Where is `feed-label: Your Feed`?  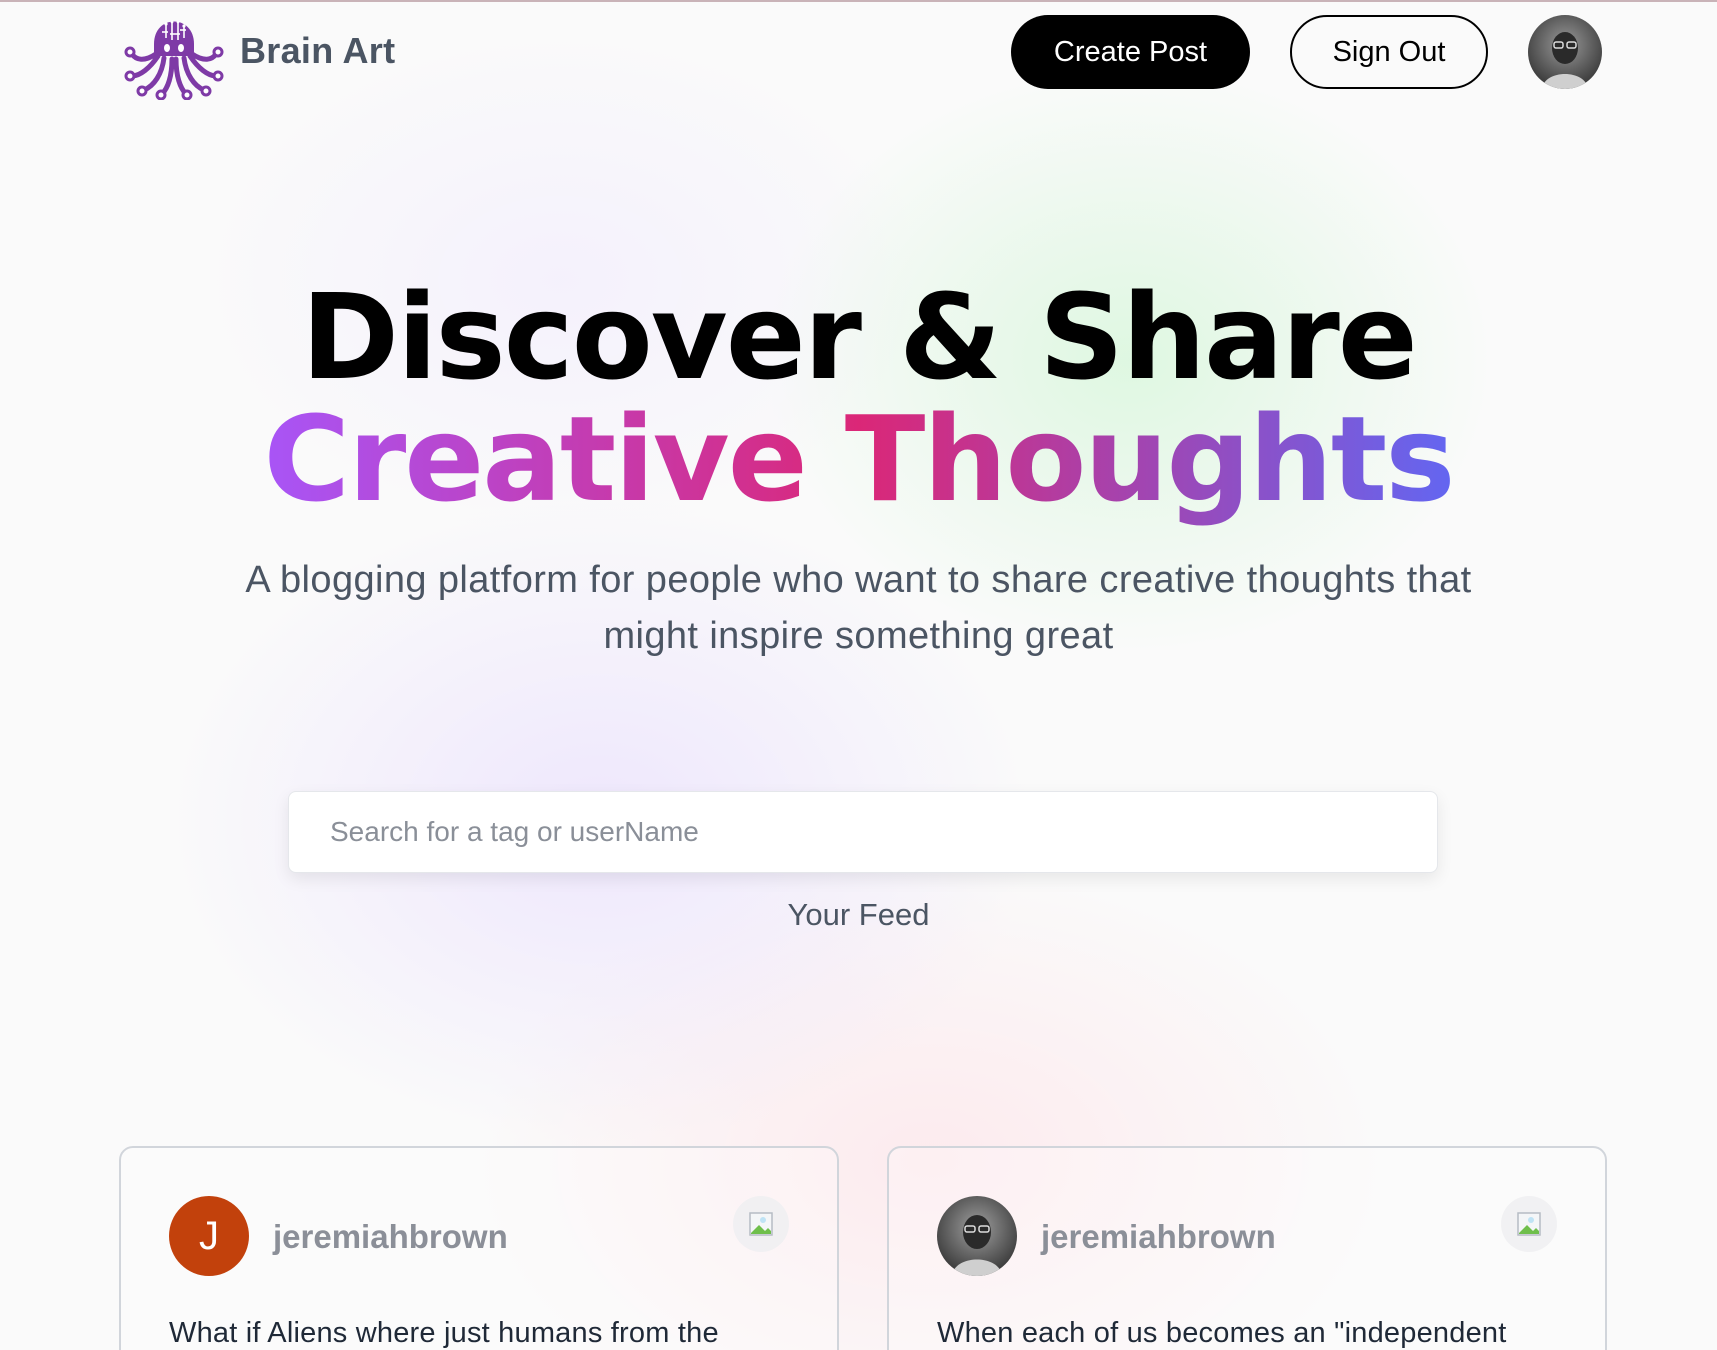 feed-label: Your Feed is located at coordinates (858, 914).